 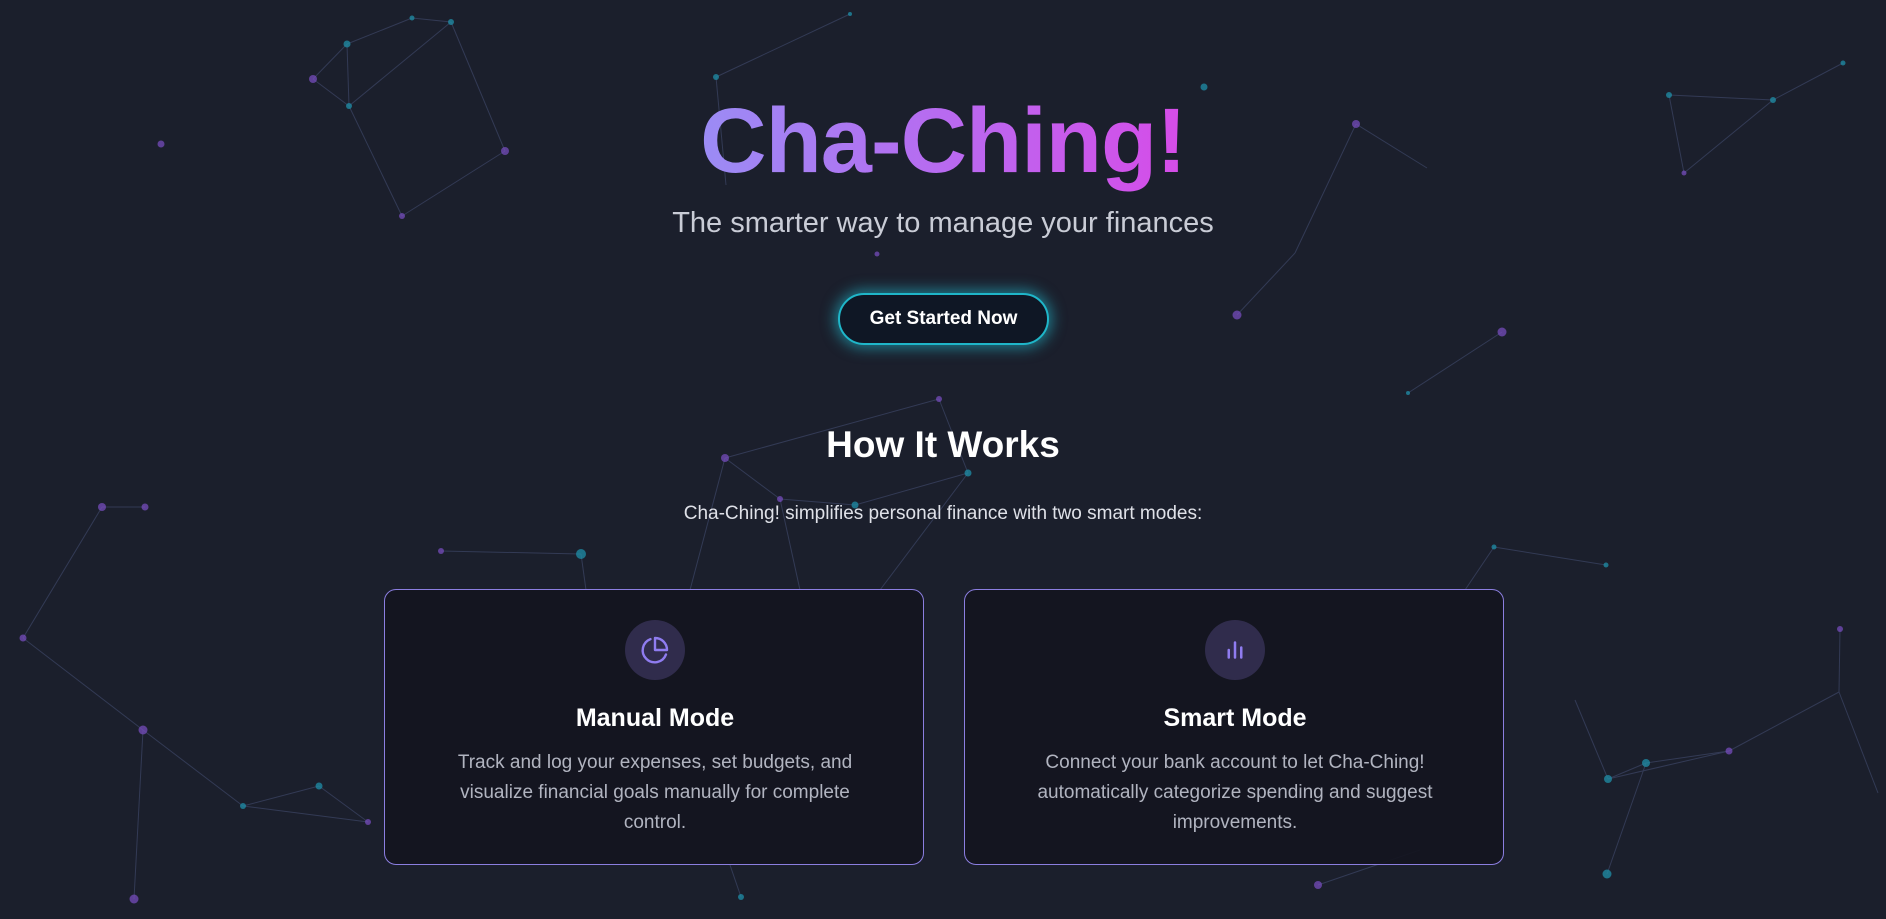 What do you see at coordinates (1235, 650) in the screenshot?
I see `bar-chart-icon` at bounding box center [1235, 650].